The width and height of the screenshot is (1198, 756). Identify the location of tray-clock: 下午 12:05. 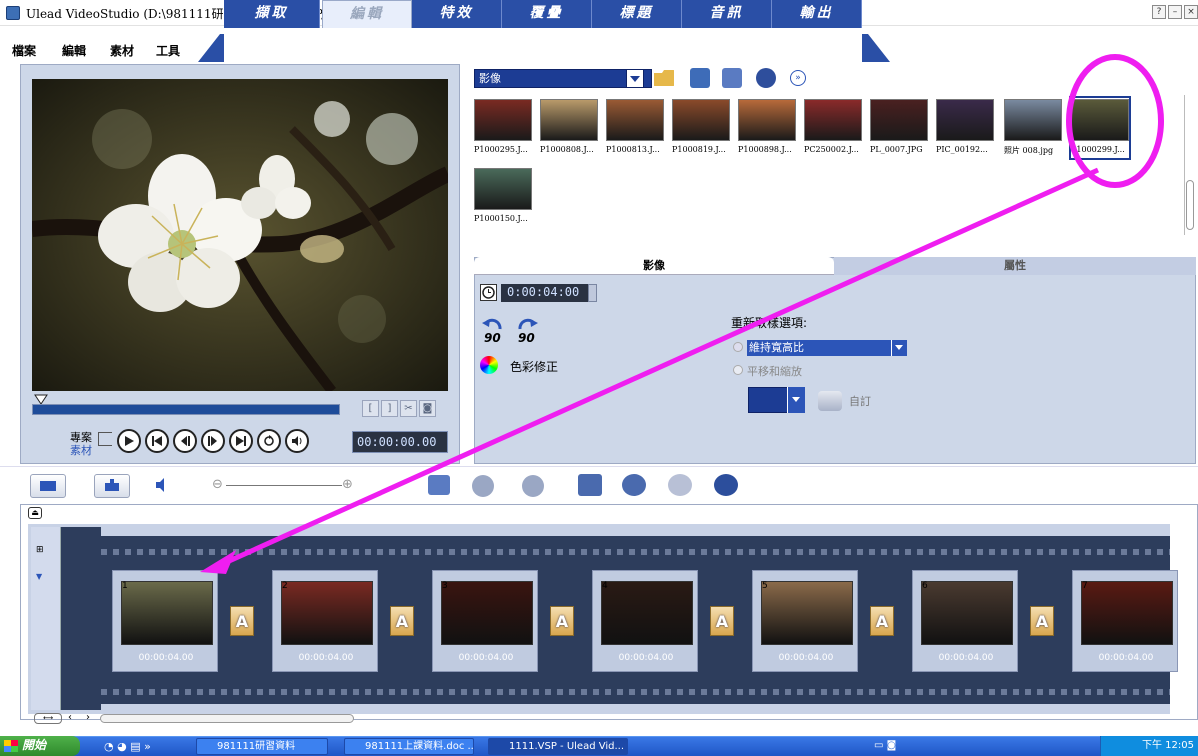
(1168, 745).